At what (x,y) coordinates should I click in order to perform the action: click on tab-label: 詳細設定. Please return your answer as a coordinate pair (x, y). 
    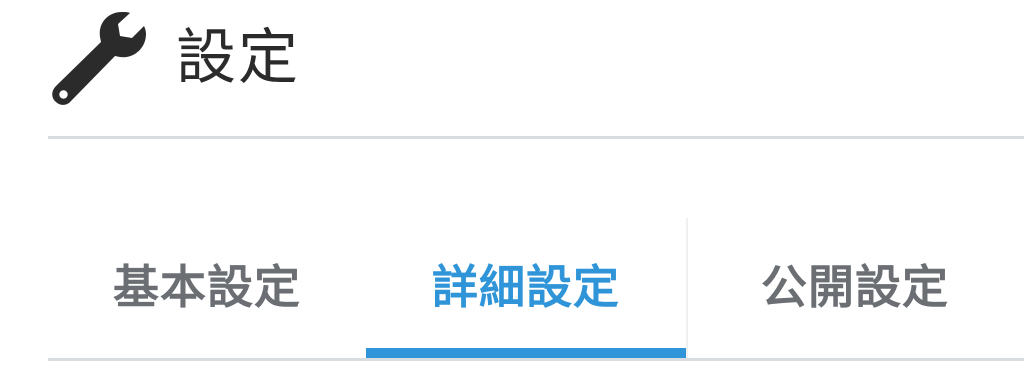
    Looking at the image, I should click on (526, 287).